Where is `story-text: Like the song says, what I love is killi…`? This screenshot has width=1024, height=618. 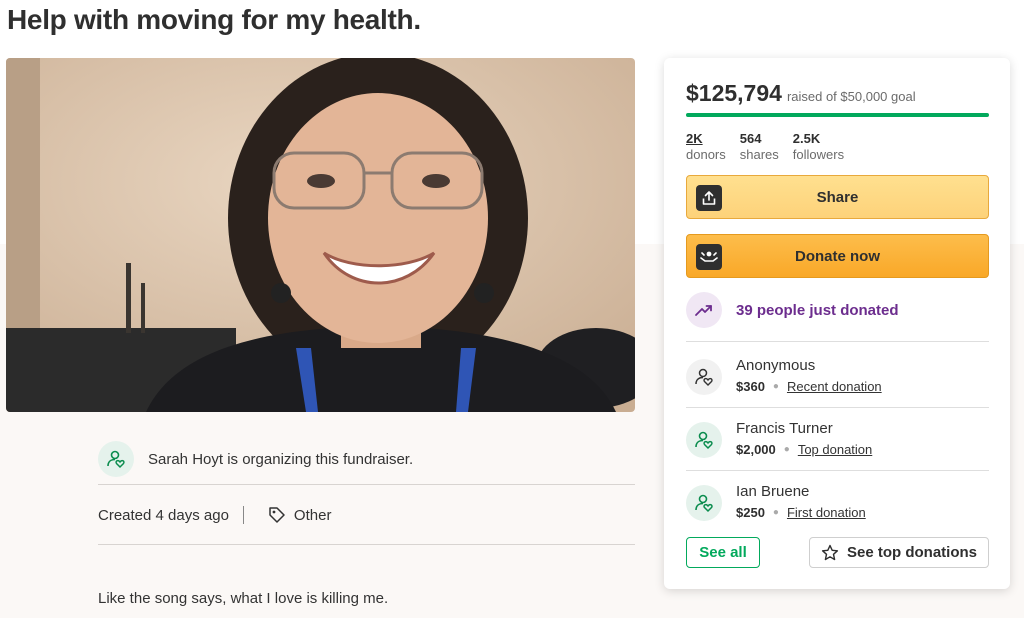
story-text: Like the song says, what I love is killi… is located at coordinates (243, 598).